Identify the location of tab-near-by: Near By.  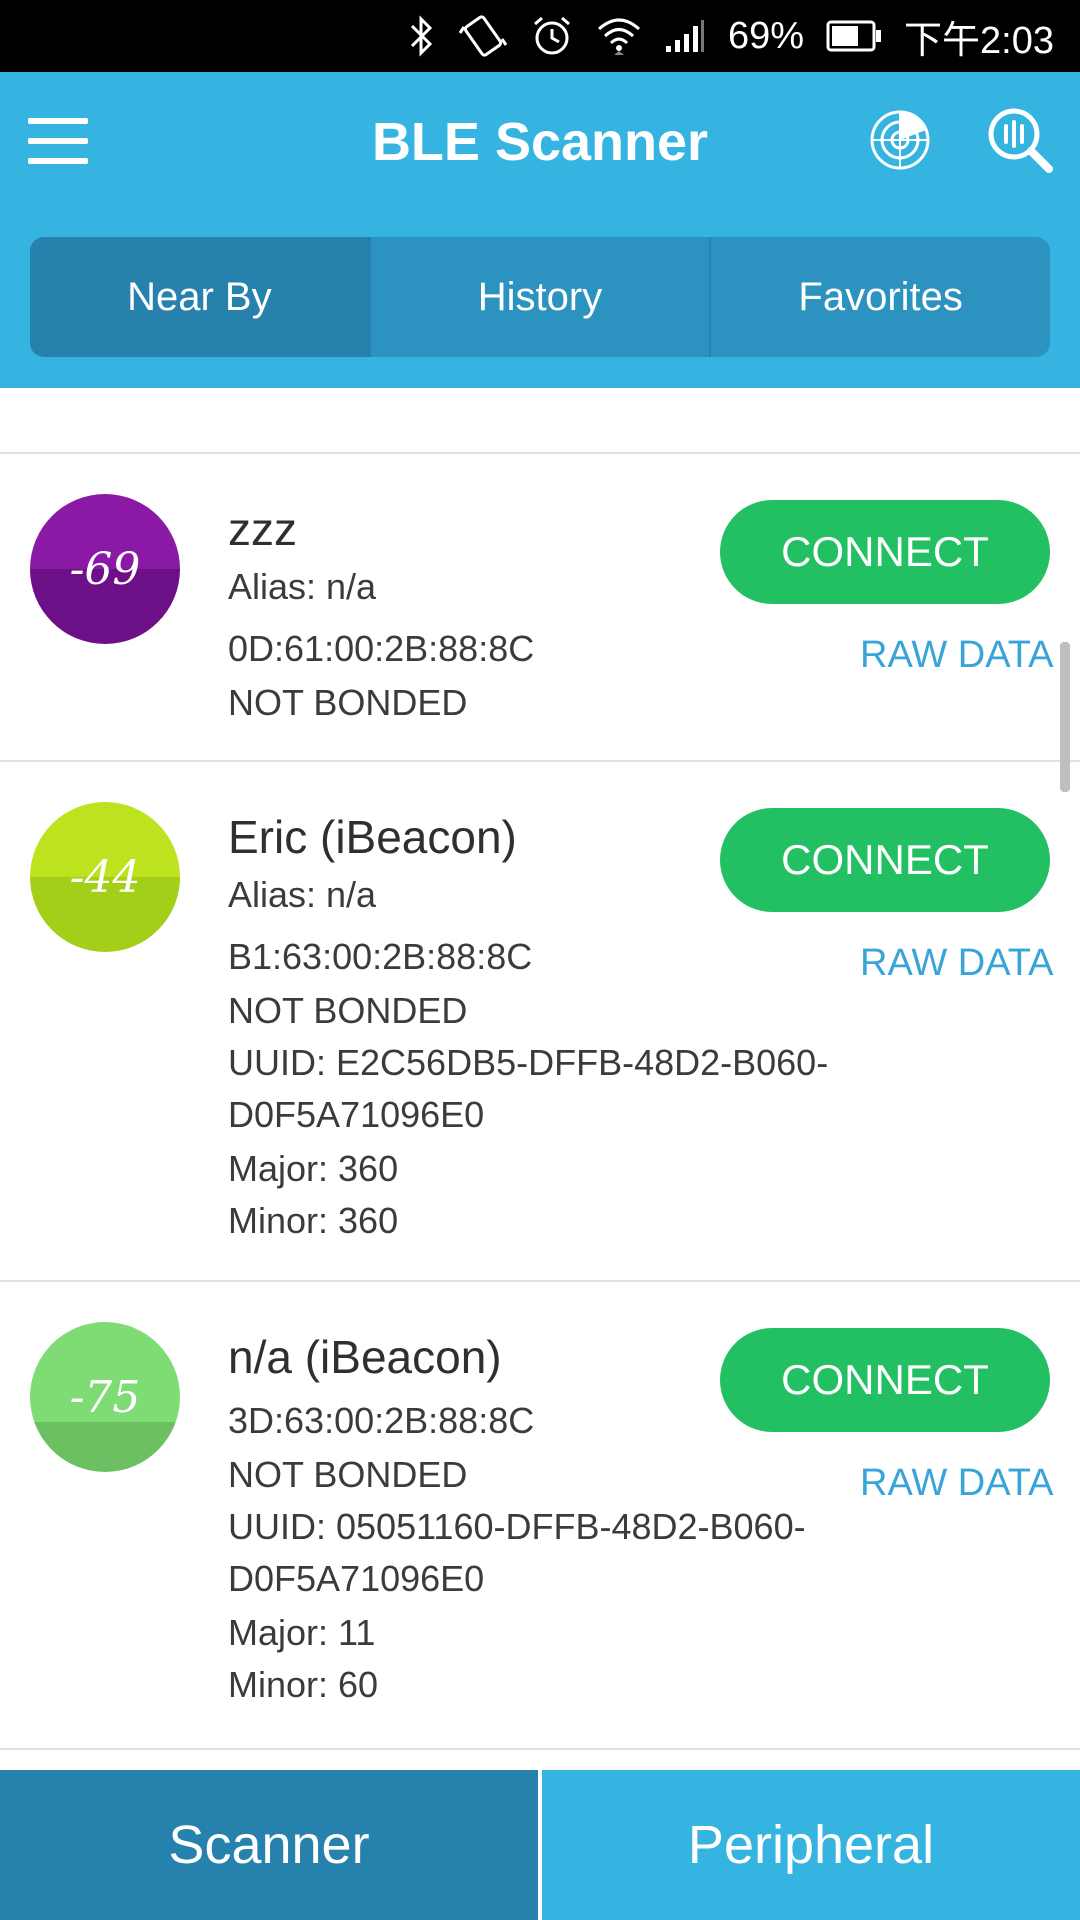
(200, 297).